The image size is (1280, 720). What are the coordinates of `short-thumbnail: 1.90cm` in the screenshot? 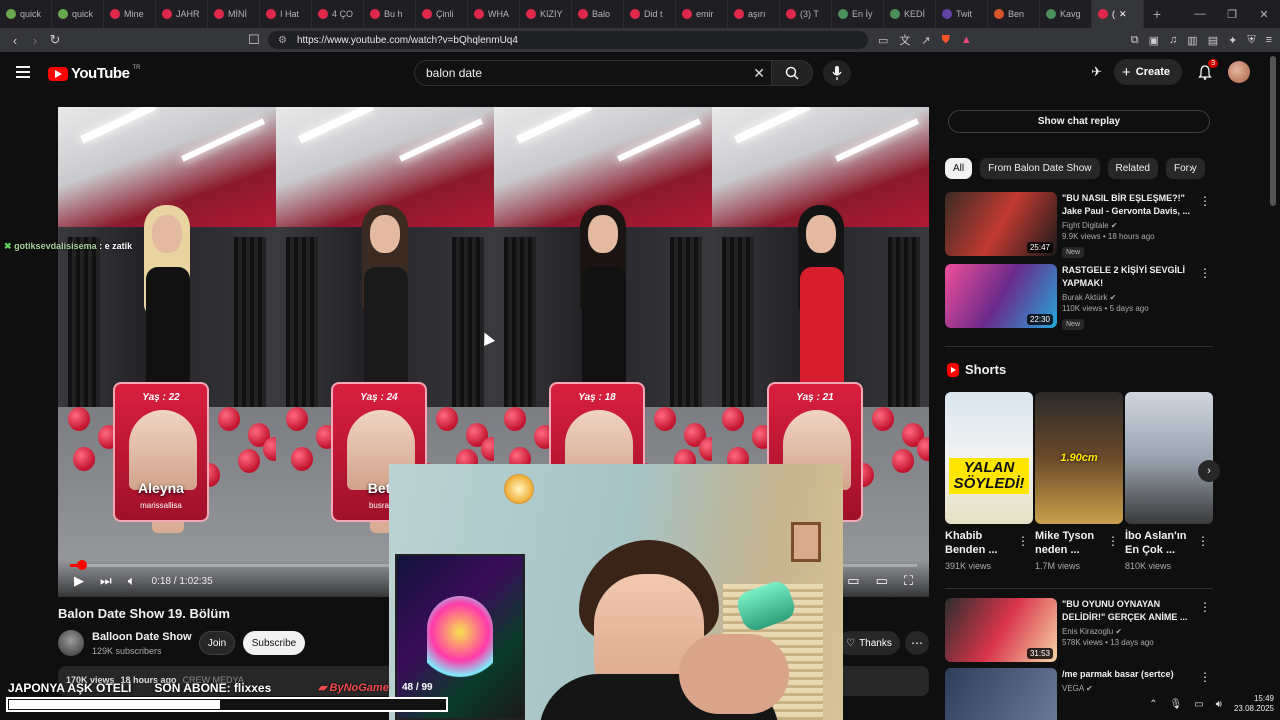 It's located at (1079, 458).